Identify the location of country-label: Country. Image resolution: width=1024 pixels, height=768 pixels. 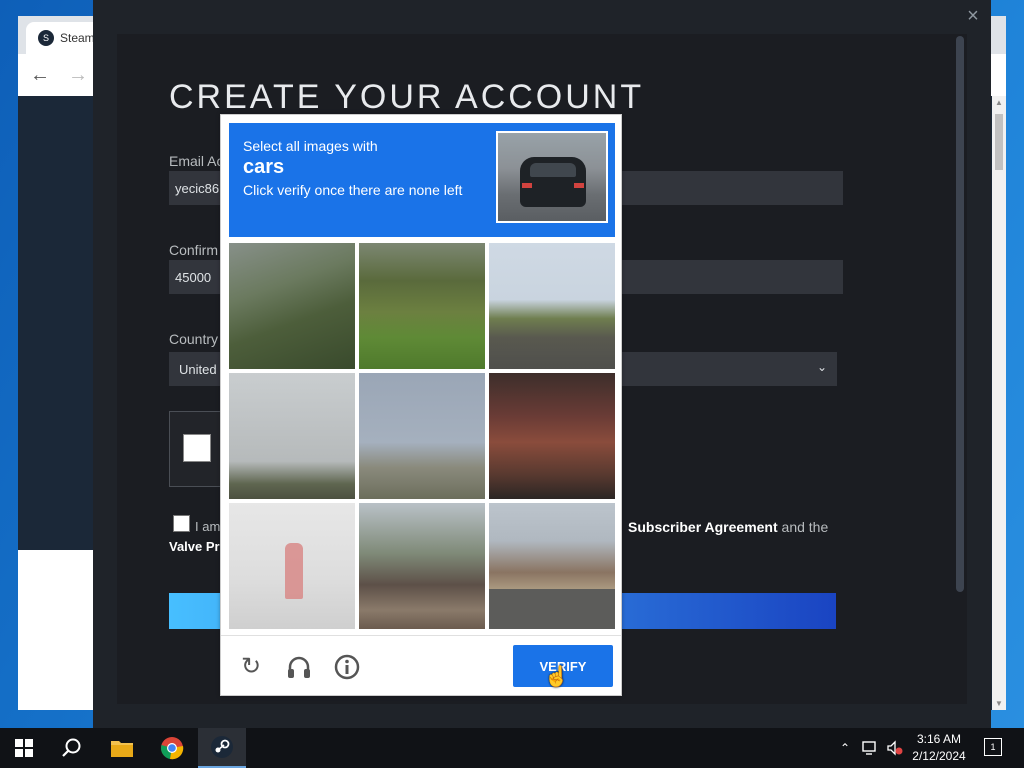
(194, 339).